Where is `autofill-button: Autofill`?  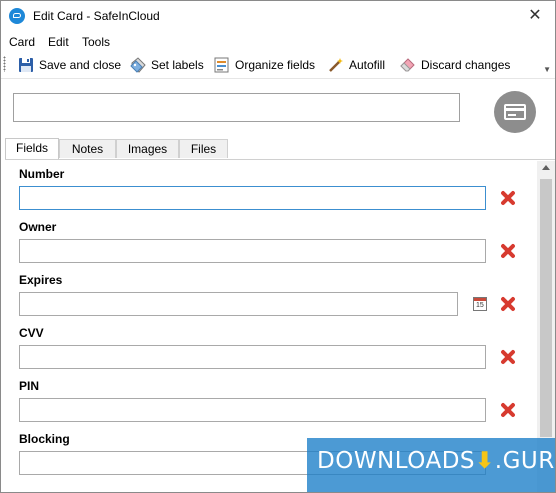
autofill-button: Autofill is located at coordinates (356, 65).